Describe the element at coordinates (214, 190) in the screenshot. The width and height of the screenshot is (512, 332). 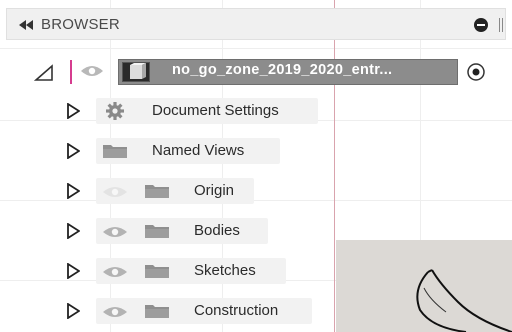
I see `tree-item-label: Origin` at that location.